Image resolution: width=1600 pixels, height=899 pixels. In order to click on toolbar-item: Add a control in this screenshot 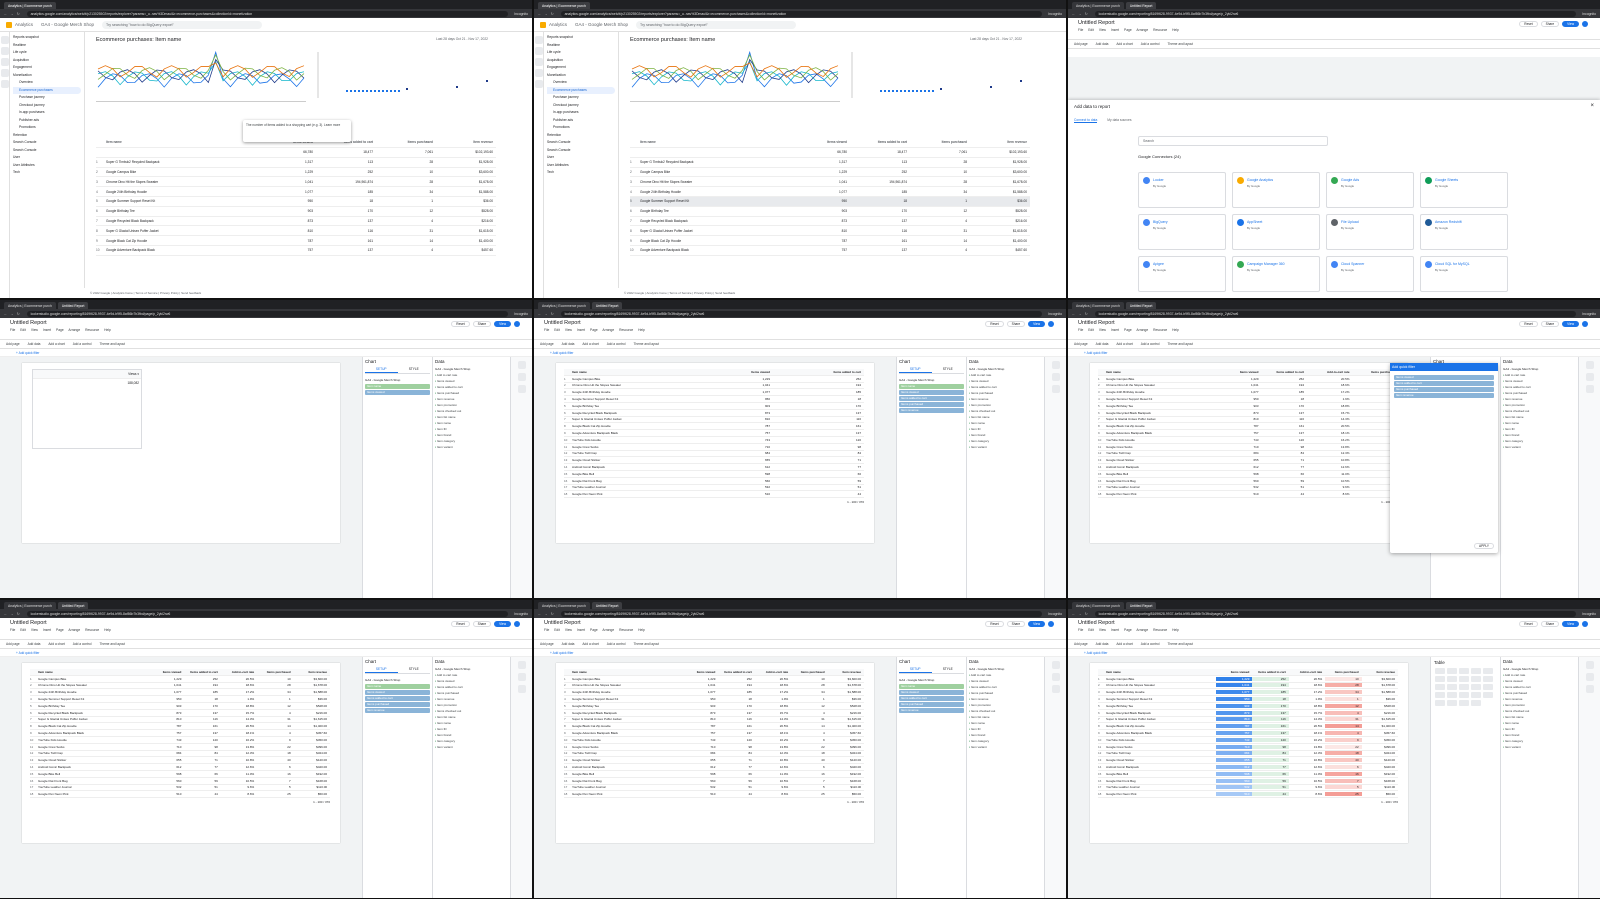, I will do `click(616, 344)`.